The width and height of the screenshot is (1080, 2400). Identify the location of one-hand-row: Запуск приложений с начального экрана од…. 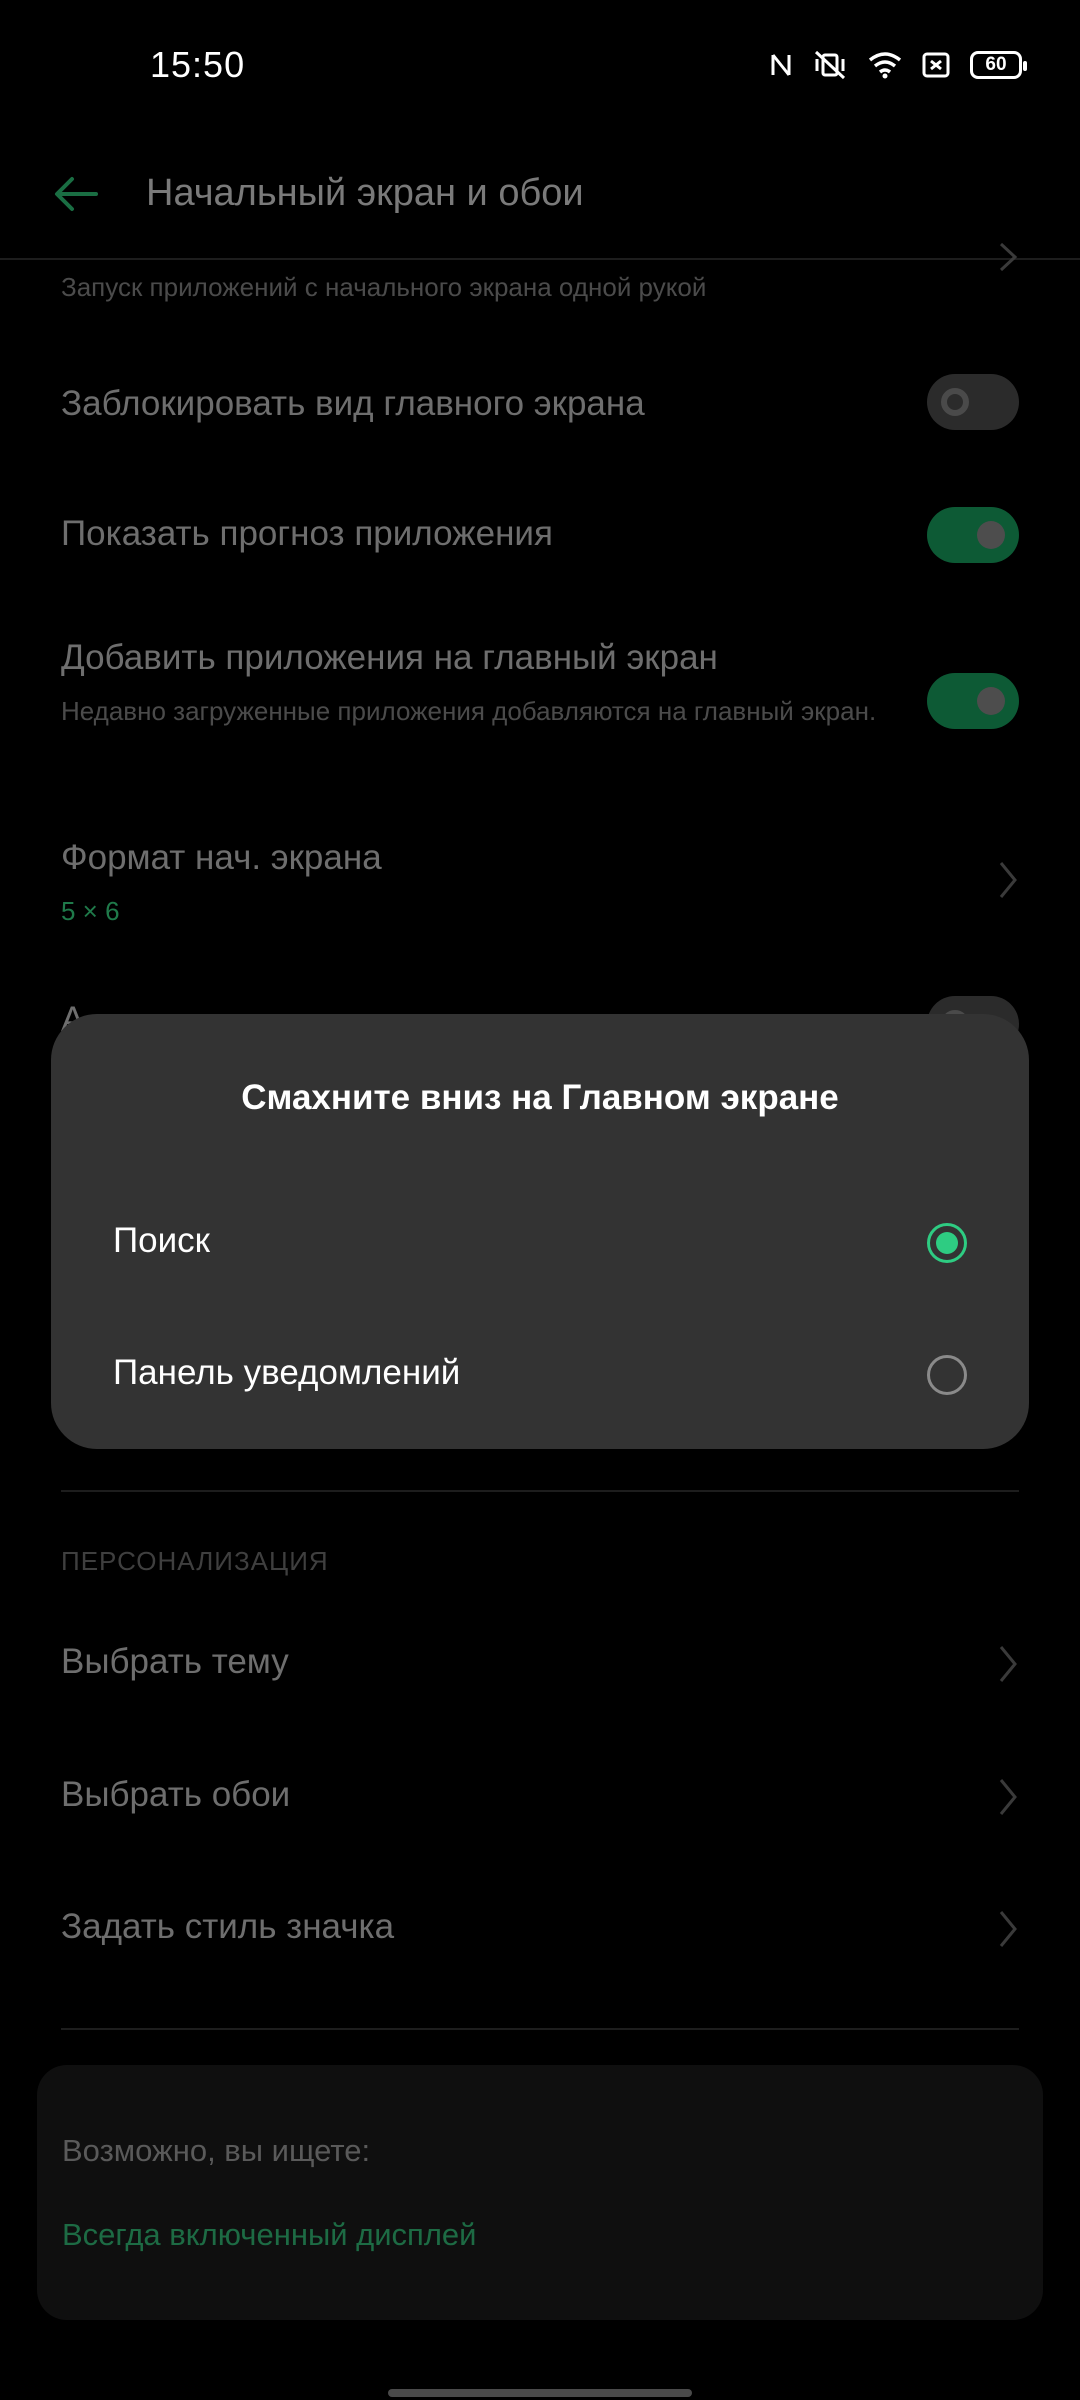
(540, 274).